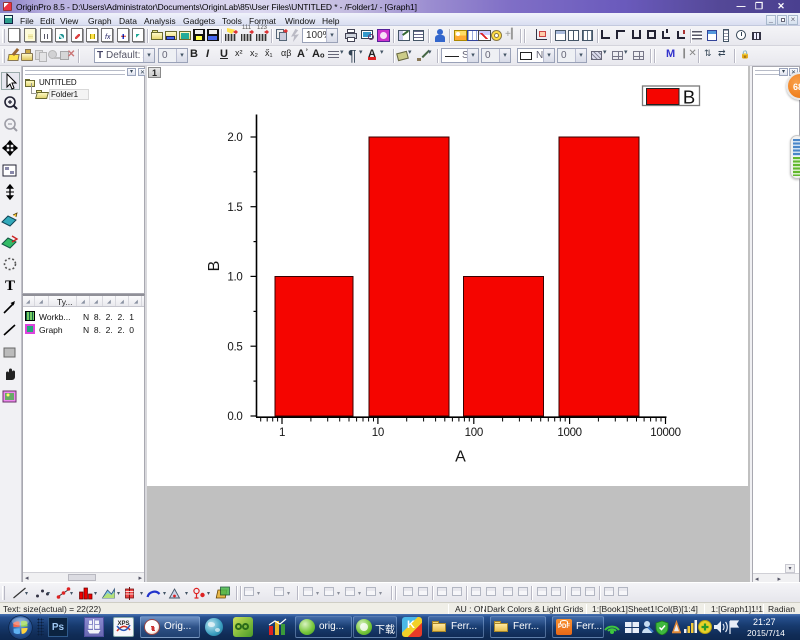  Describe the element at coordinates (665, 433) in the screenshot. I see `svg-text: 10000` at that location.